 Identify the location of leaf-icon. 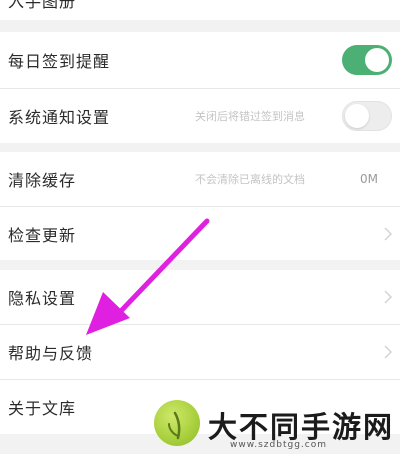
(174, 425).